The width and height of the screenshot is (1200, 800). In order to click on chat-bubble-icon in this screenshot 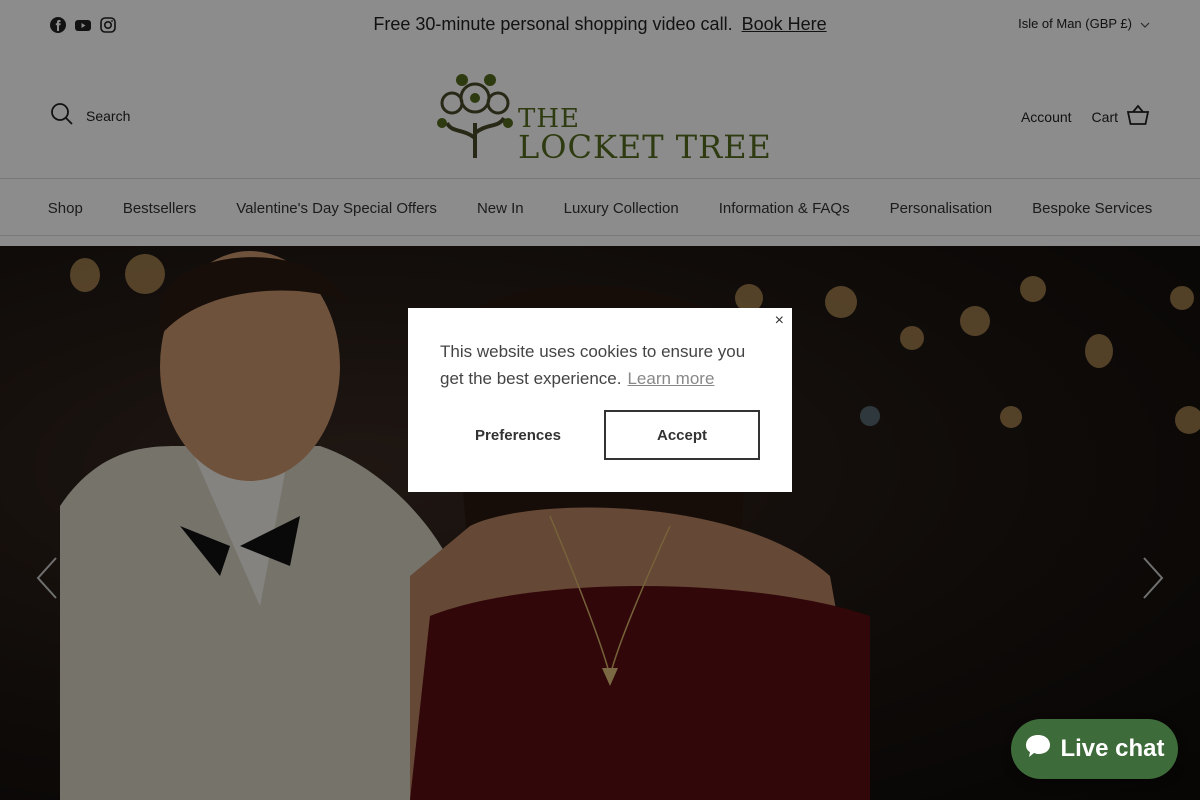, I will do `click(1038, 749)`.